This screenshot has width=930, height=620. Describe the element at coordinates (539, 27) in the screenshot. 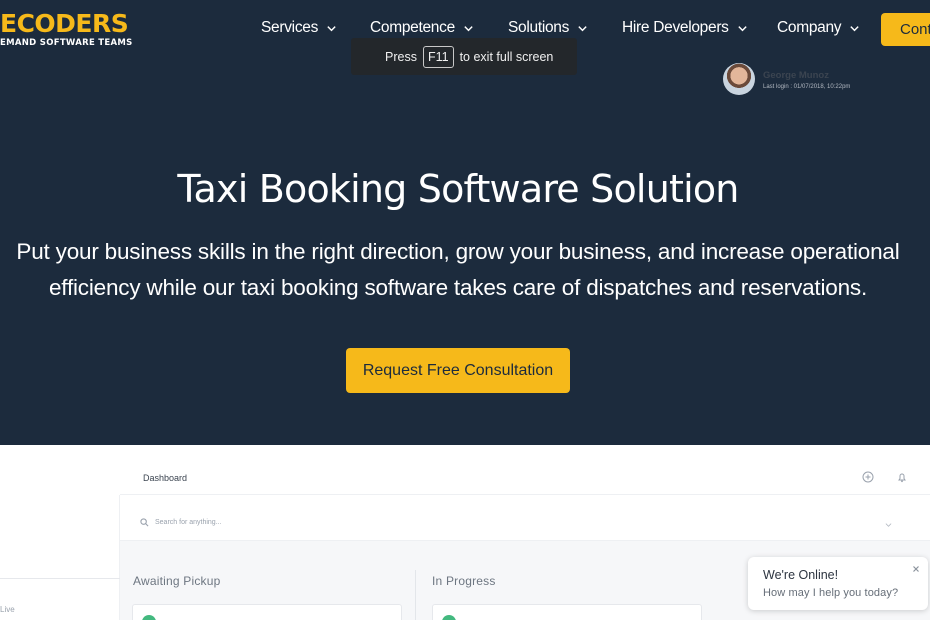

I see `nav-item-label: Solutions` at that location.